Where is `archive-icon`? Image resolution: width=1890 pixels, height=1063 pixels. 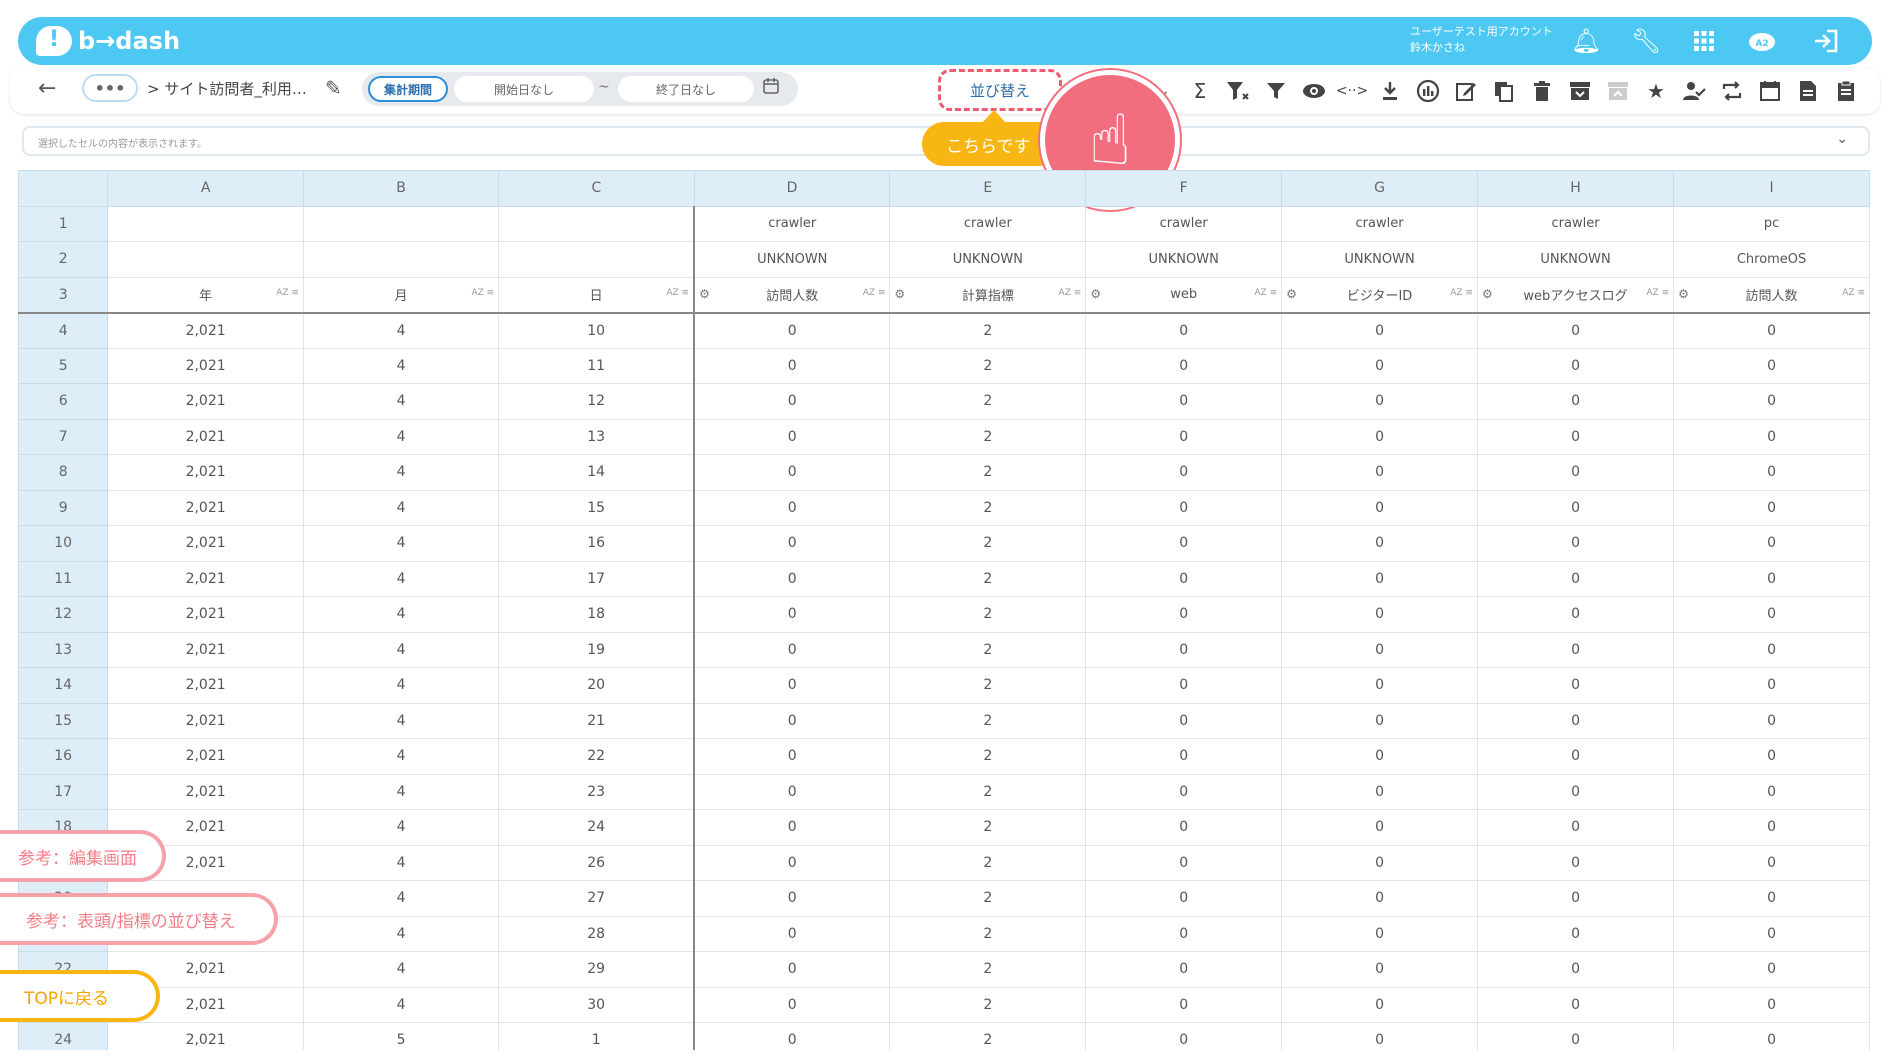
archive-icon is located at coordinates (1580, 91).